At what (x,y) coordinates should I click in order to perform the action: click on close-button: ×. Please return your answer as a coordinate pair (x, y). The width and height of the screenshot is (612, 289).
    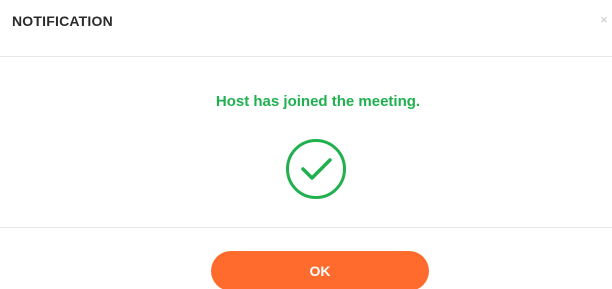
    Looking at the image, I should click on (604, 20).